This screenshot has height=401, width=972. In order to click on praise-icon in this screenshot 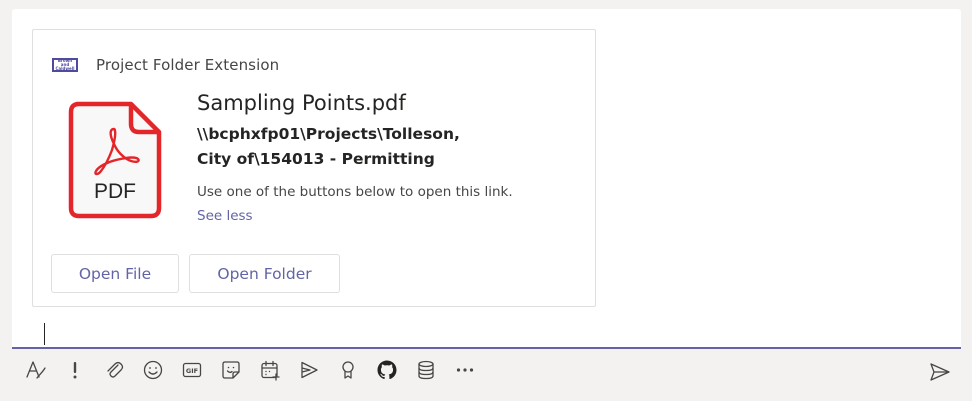, I will do `click(348, 370)`.